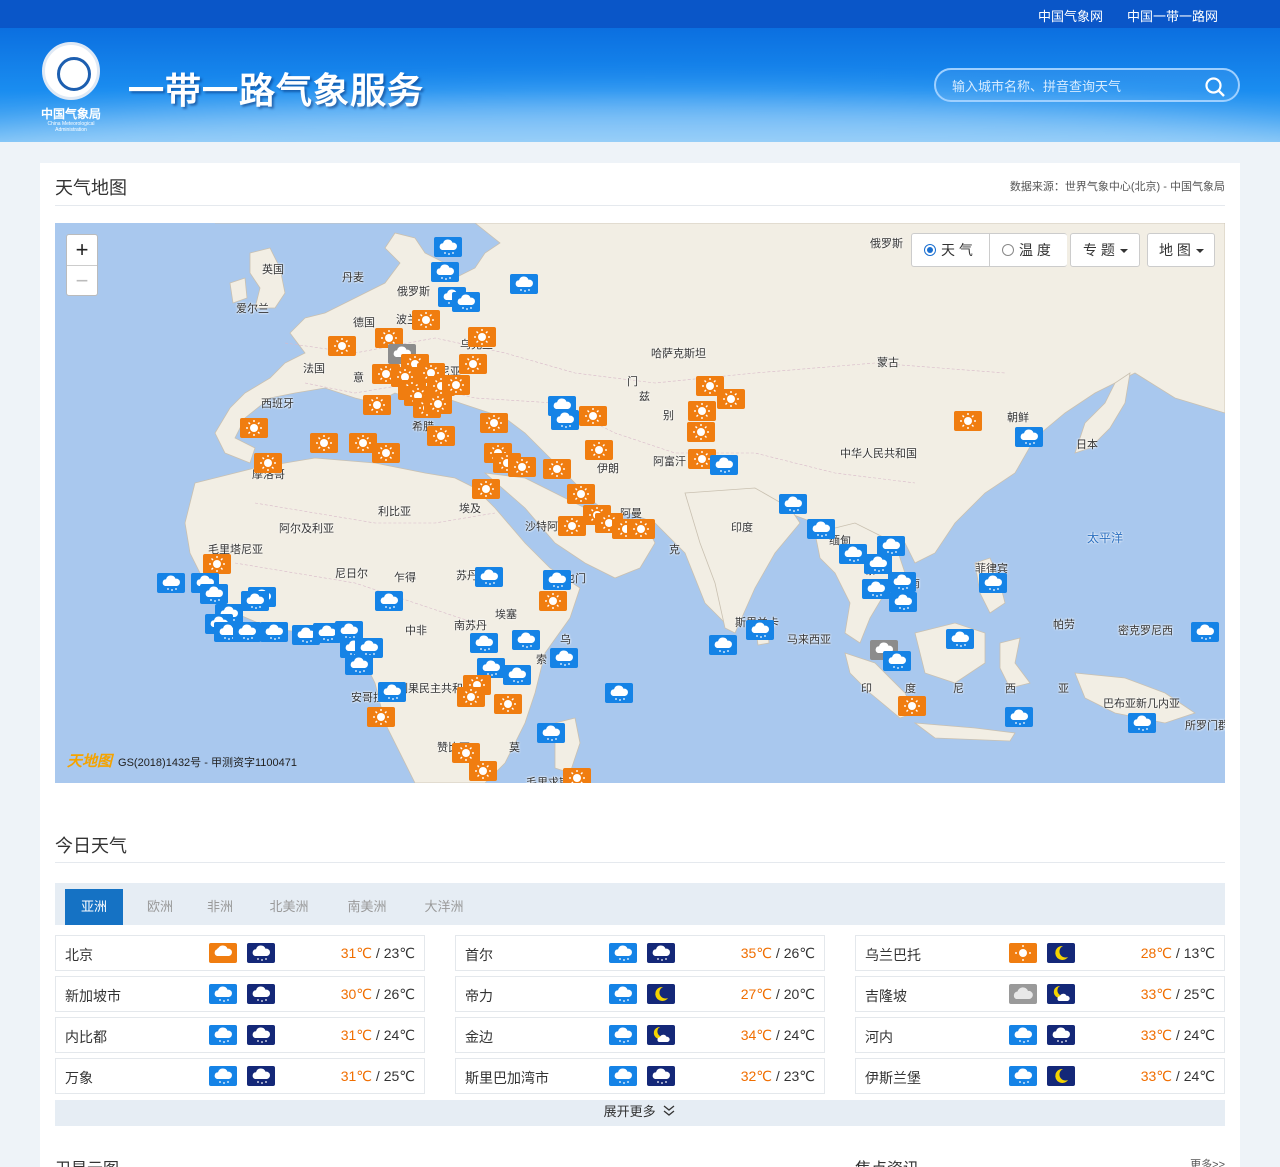 This screenshot has height=1167, width=1280. What do you see at coordinates (86, 1037) in the screenshot?
I see `city-name: 内比都` at bounding box center [86, 1037].